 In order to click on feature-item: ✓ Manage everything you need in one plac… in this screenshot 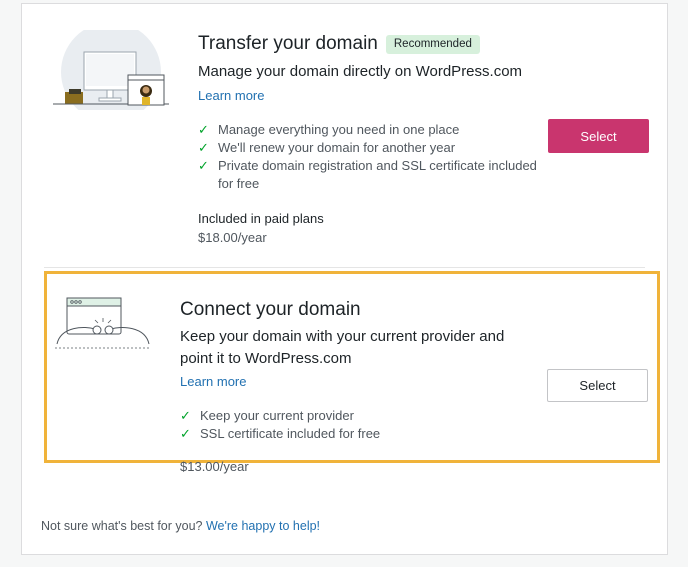, I will do `click(368, 130)`.